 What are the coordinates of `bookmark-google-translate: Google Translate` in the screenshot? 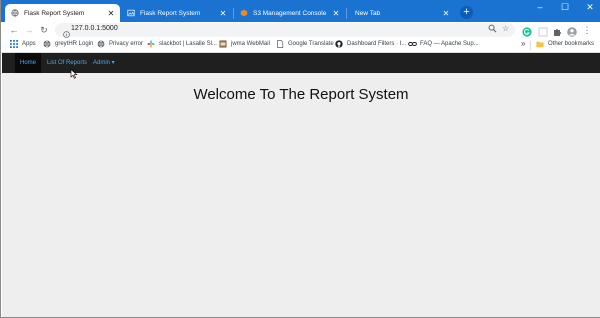 It's located at (305, 44).